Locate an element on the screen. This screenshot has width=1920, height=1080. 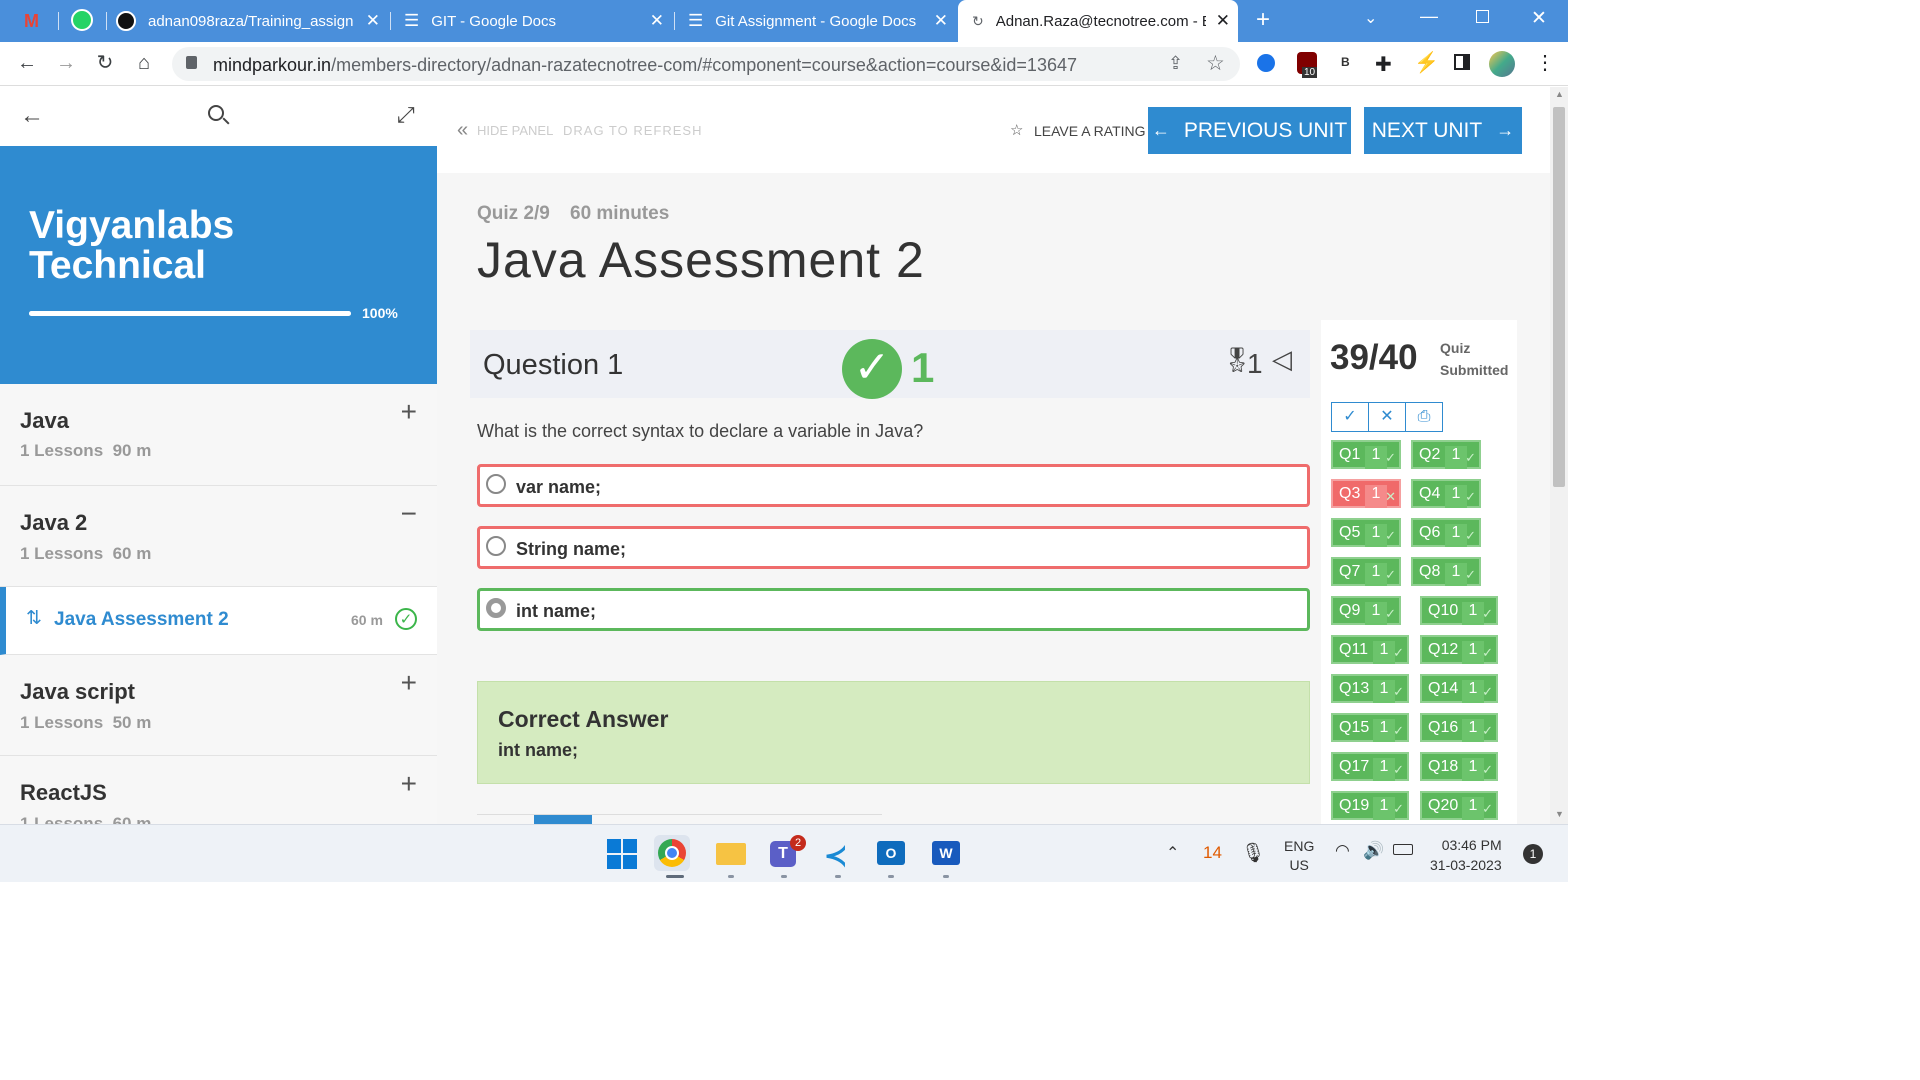
page-button-active is located at coordinates (563, 819).